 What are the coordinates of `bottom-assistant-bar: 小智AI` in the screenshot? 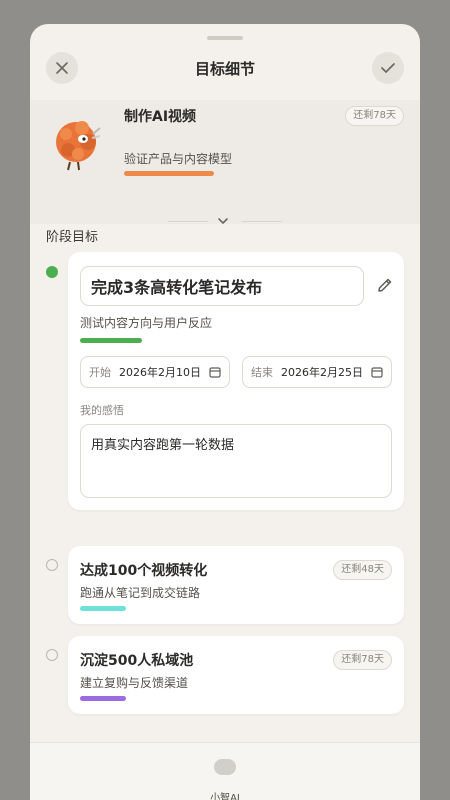 It's located at (225, 771).